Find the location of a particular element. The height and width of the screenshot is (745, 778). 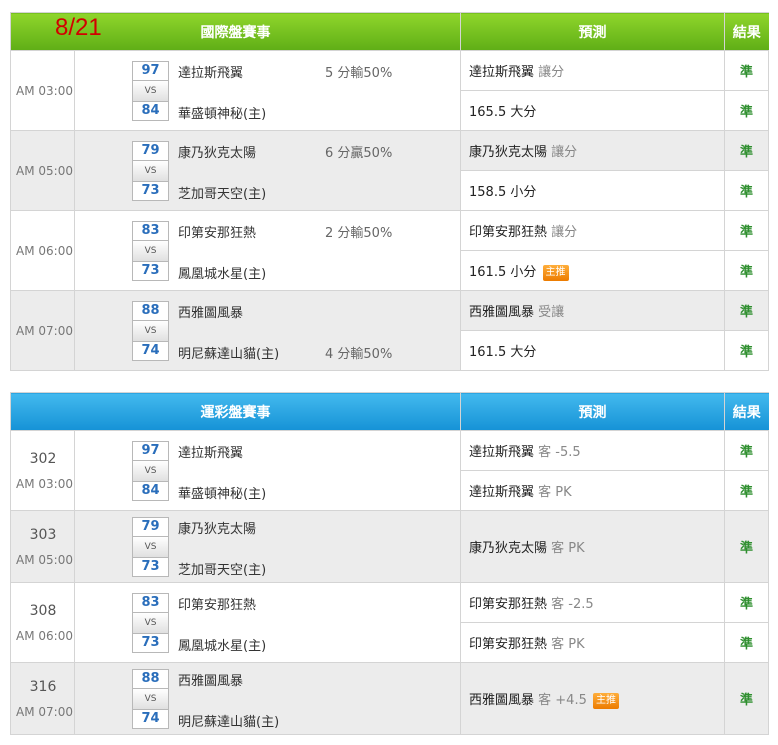

matchup-cell: 97 VS 84 達拉斯飛翼 華盛頓神秘(主) 5 分輸50% is located at coordinates (267, 90).